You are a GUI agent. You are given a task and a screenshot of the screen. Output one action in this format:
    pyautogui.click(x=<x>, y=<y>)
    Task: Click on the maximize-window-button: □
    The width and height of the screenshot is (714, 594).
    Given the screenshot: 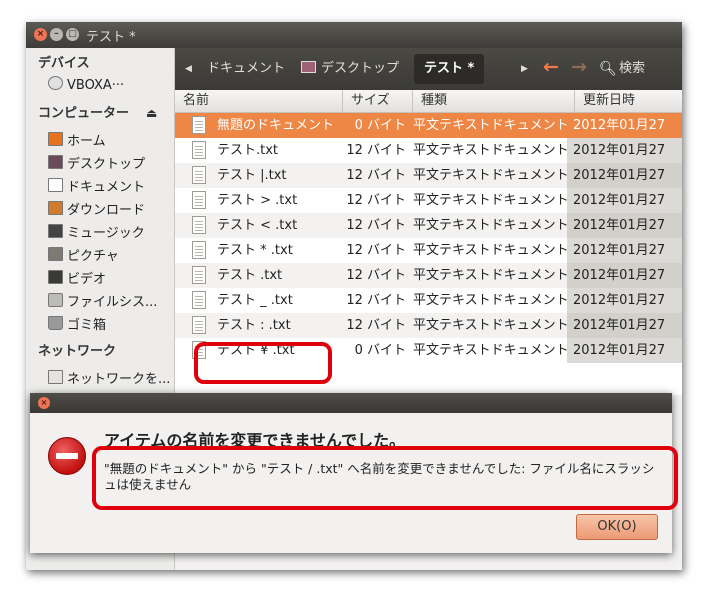 What is the action you would take?
    pyautogui.click(x=72, y=34)
    